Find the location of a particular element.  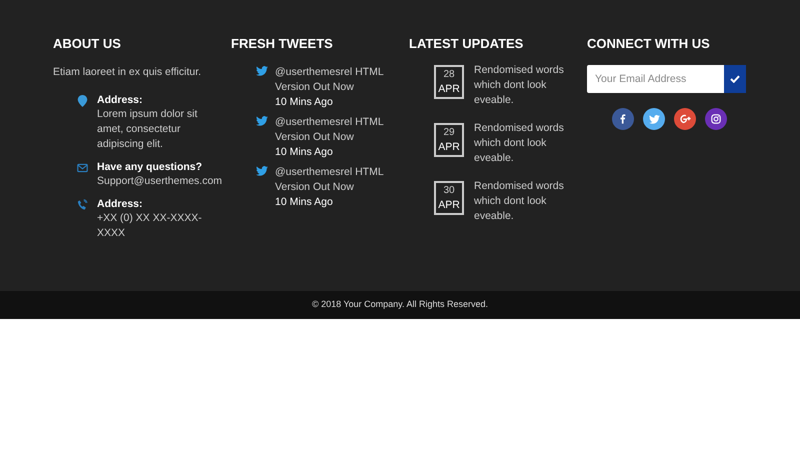

checkmark-icon is located at coordinates (735, 79).